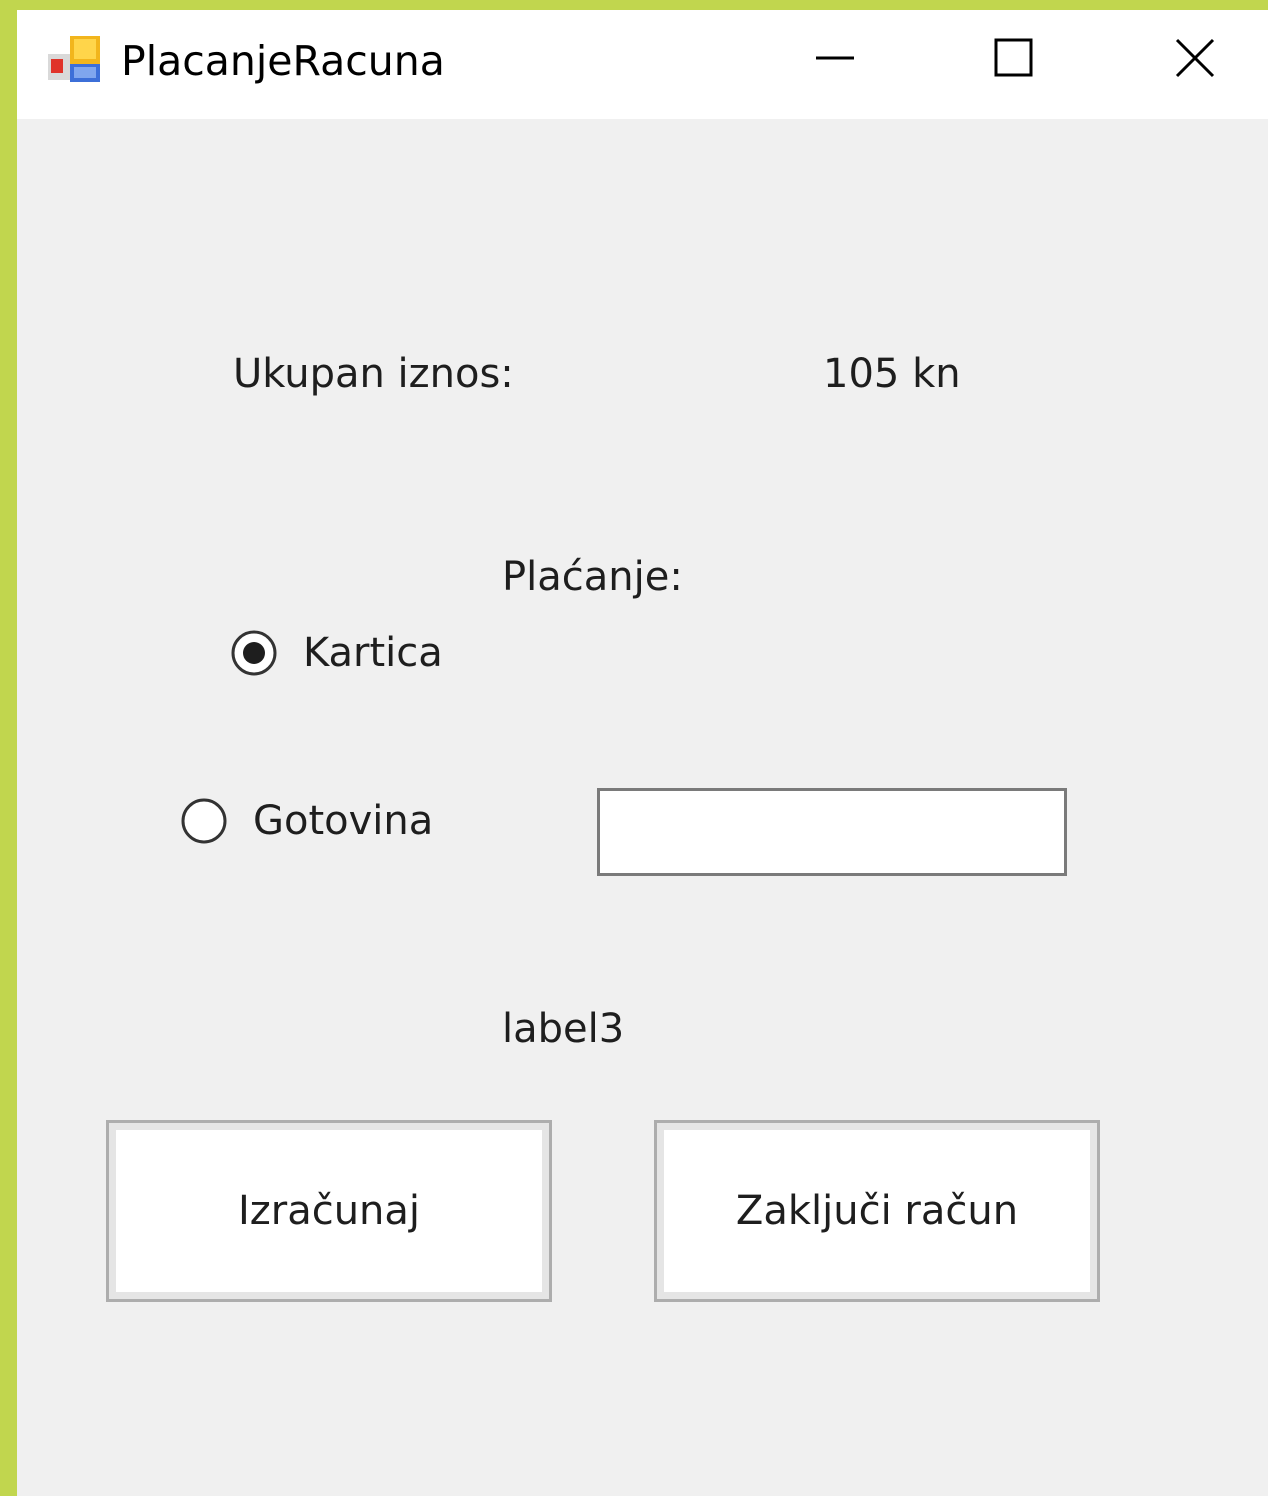 This screenshot has width=1268, height=1496. I want to click on radio-checked-icon, so click(254, 653).